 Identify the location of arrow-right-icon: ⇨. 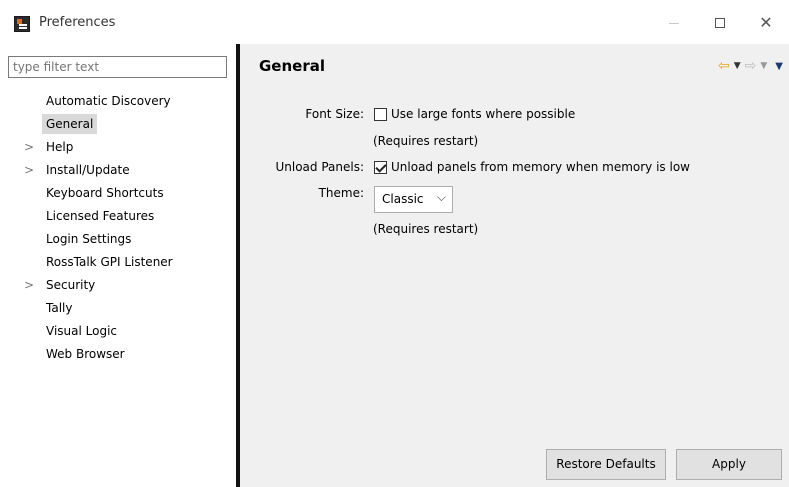
(751, 66).